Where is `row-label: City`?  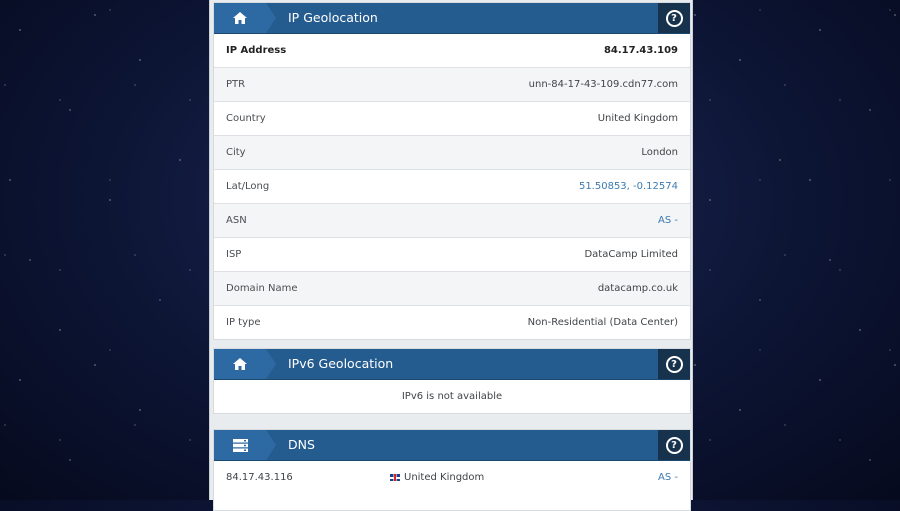 row-label: City is located at coordinates (236, 152).